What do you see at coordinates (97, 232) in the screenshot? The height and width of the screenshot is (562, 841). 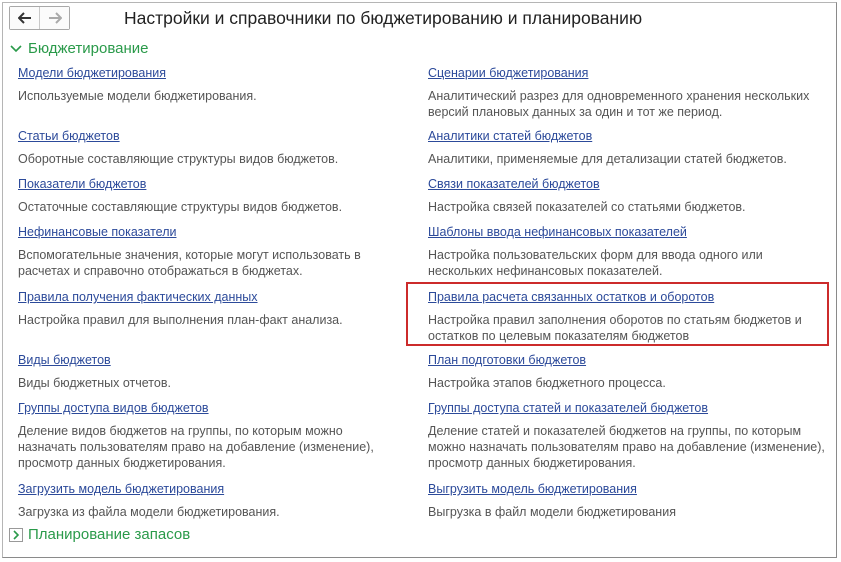 I see `link-nonfinancial-indicators: Нефинансовые показатели` at bounding box center [97, 232].